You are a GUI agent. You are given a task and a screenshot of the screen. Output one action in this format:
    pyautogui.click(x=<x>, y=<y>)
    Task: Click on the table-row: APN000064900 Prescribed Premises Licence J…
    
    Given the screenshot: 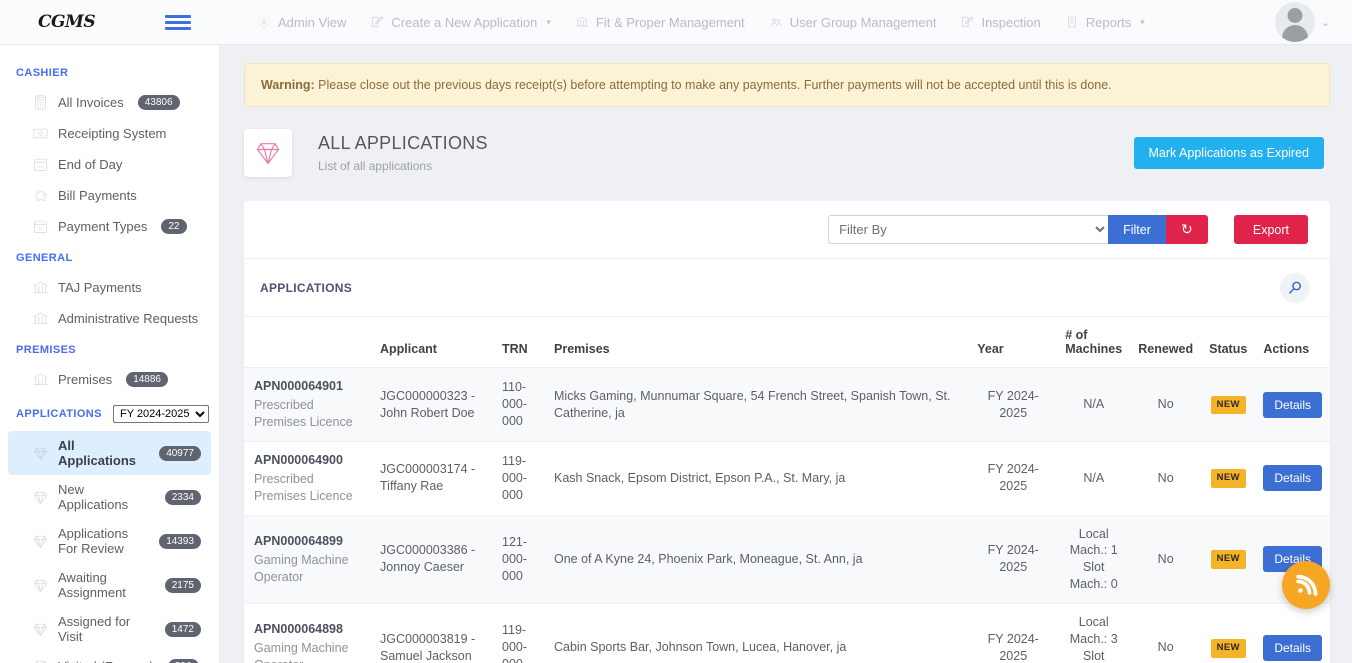 What is the action you would take?
    pyautogui.click(x=787, y=478)
    